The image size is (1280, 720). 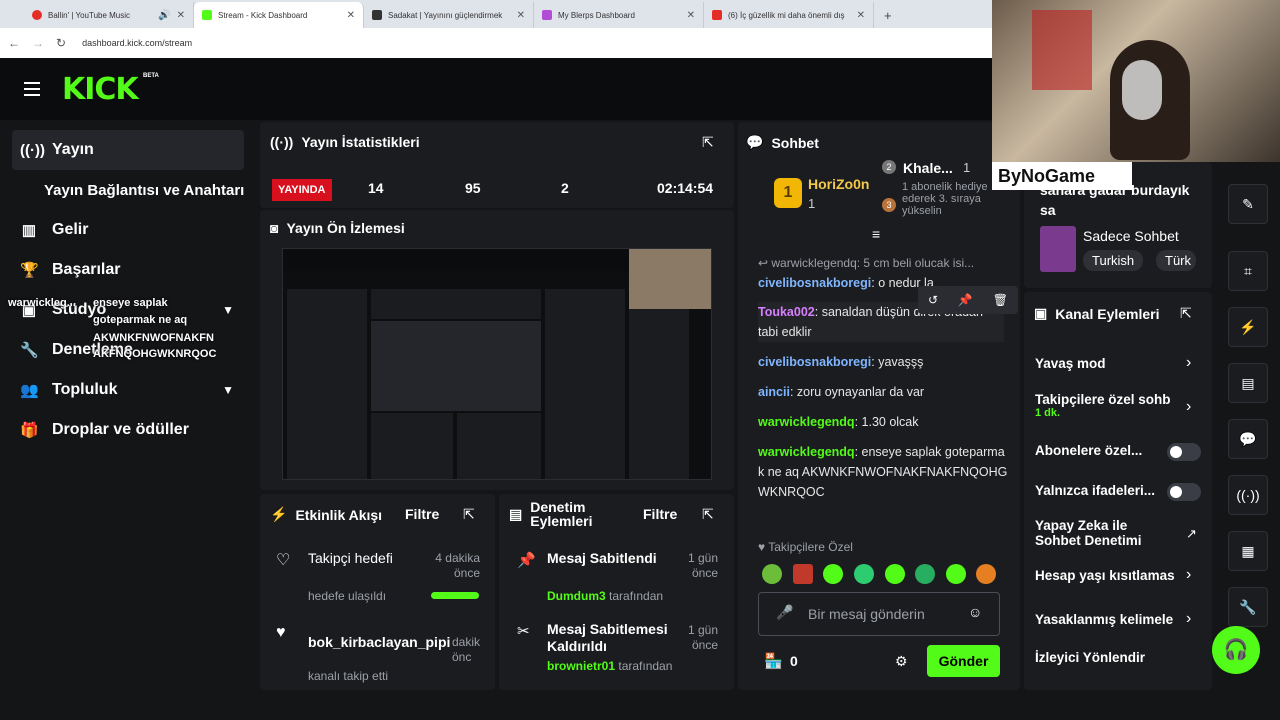 I want to click on stream-category: Sadece Sohbet, so click(x=1131, y=236).